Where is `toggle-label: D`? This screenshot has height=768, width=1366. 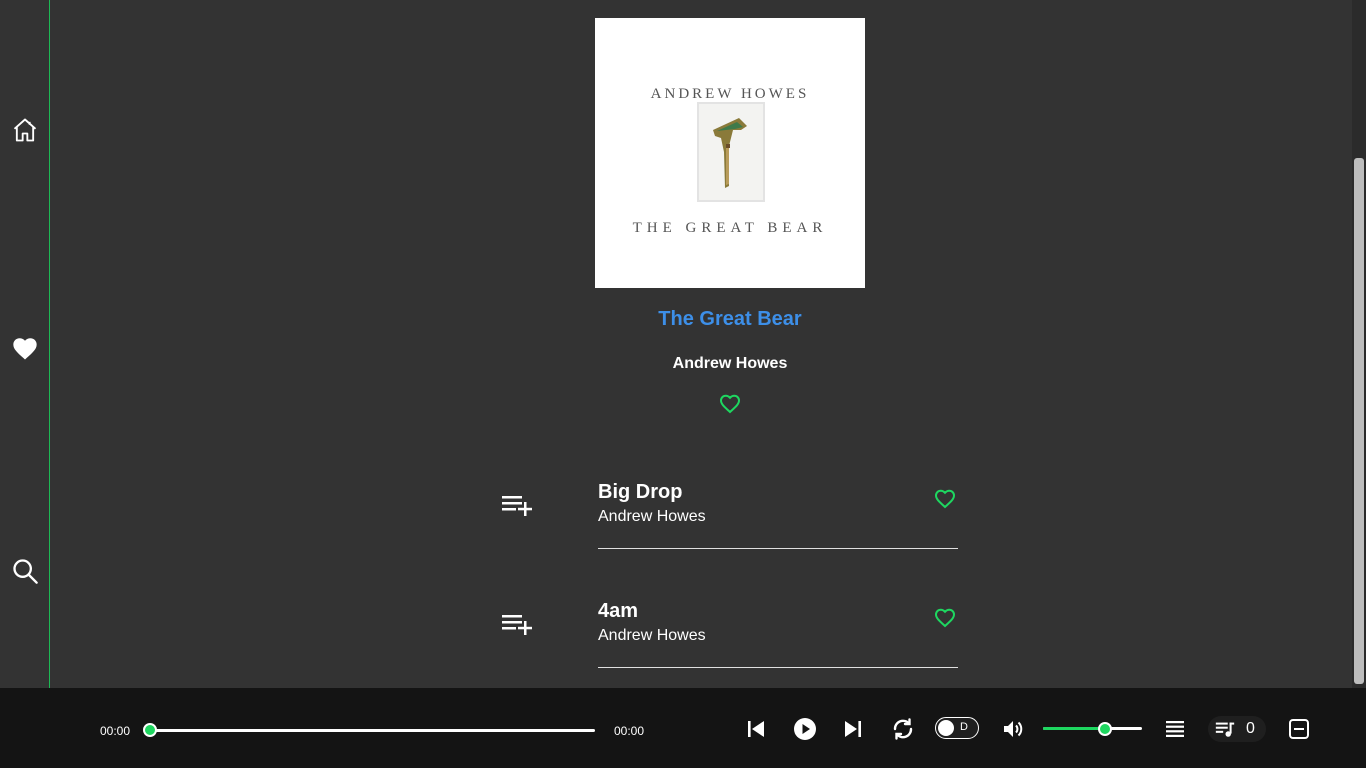
toggle-label: D is located at coordinates (964, 727).